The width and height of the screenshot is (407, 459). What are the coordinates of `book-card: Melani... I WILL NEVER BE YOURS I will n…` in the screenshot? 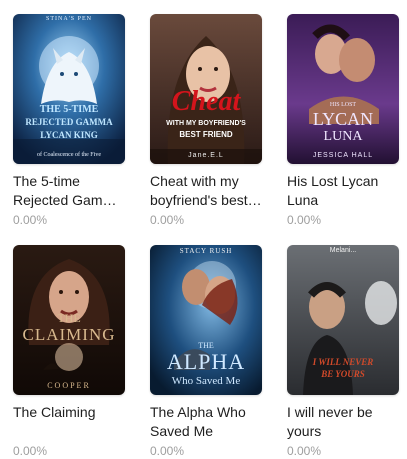 It's located at (343, 352).